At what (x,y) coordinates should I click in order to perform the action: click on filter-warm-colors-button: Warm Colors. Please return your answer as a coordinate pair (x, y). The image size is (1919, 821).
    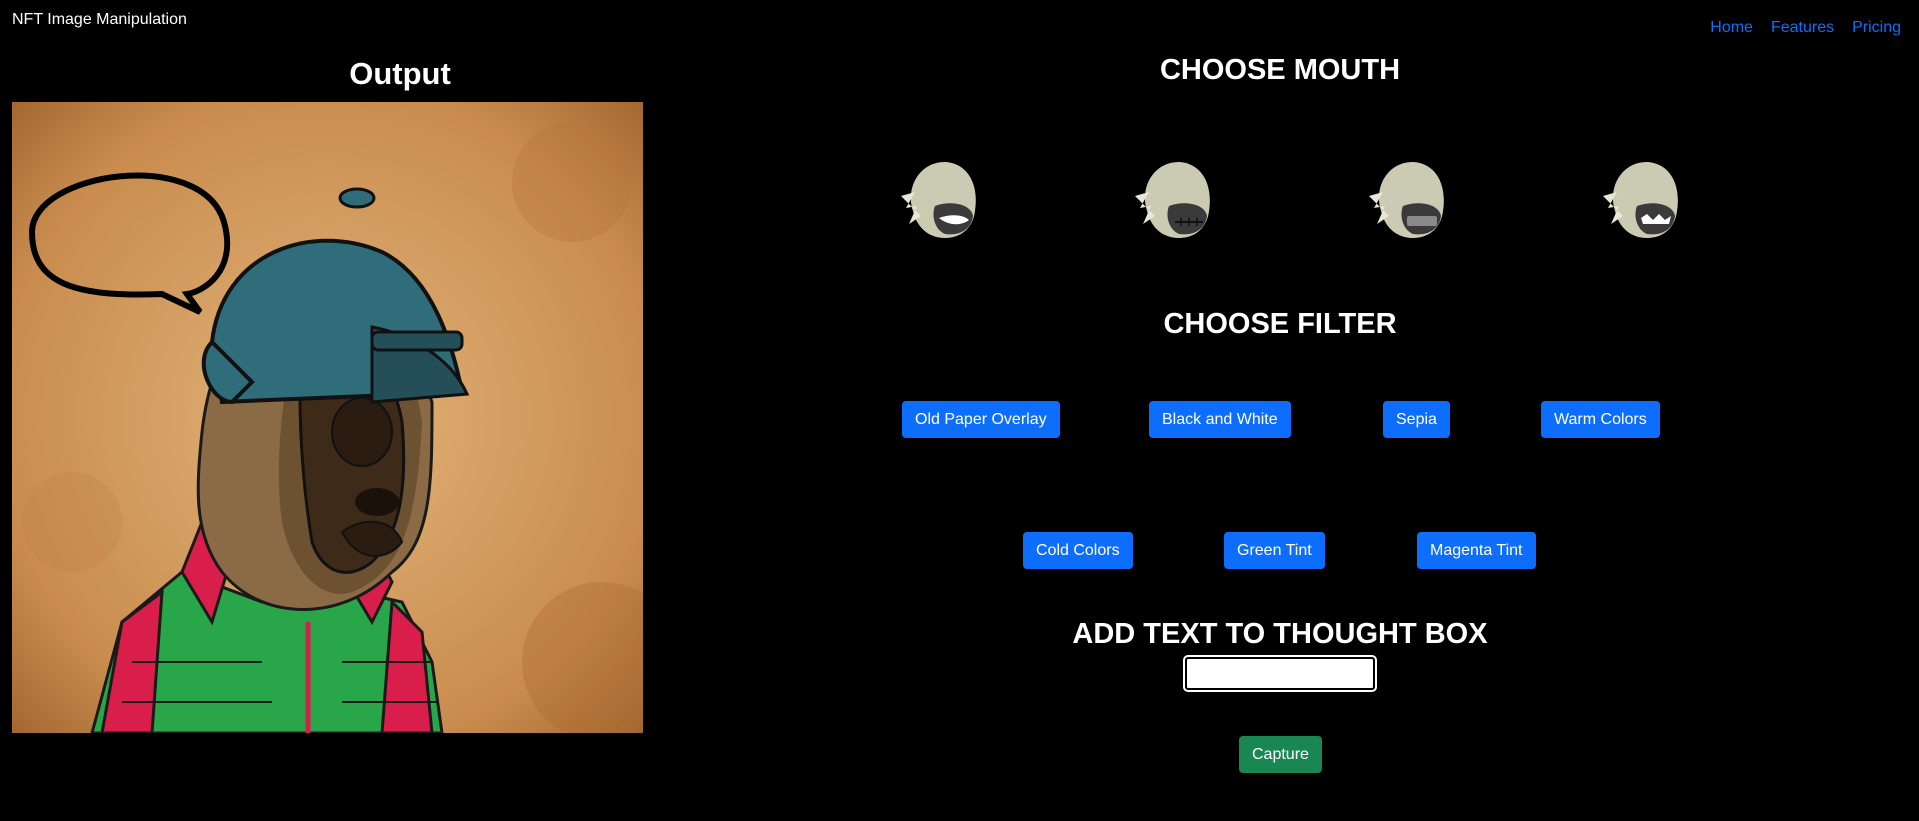
    Looking at the image, I should click on (1600, 419).